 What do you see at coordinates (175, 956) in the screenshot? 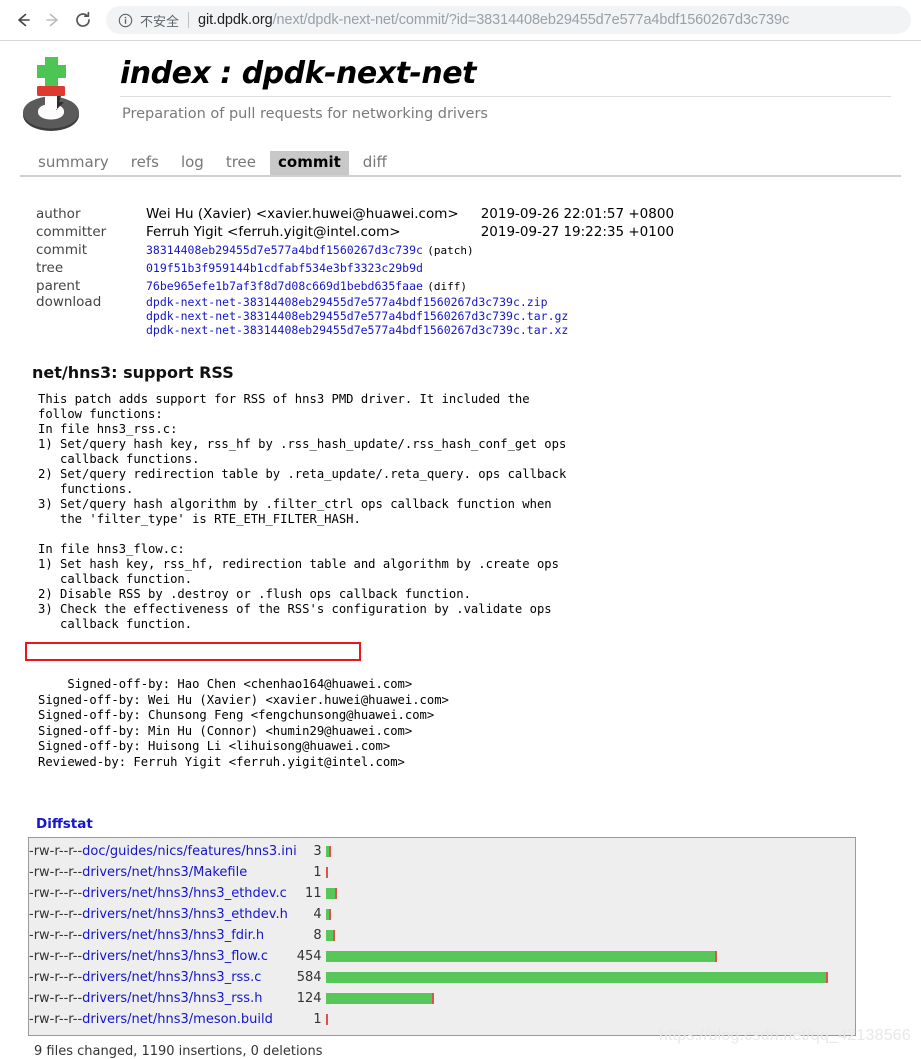
I see `file-path-link: drivers/net/hns3/hns3_flow.c` at bounding box center [175, 956].